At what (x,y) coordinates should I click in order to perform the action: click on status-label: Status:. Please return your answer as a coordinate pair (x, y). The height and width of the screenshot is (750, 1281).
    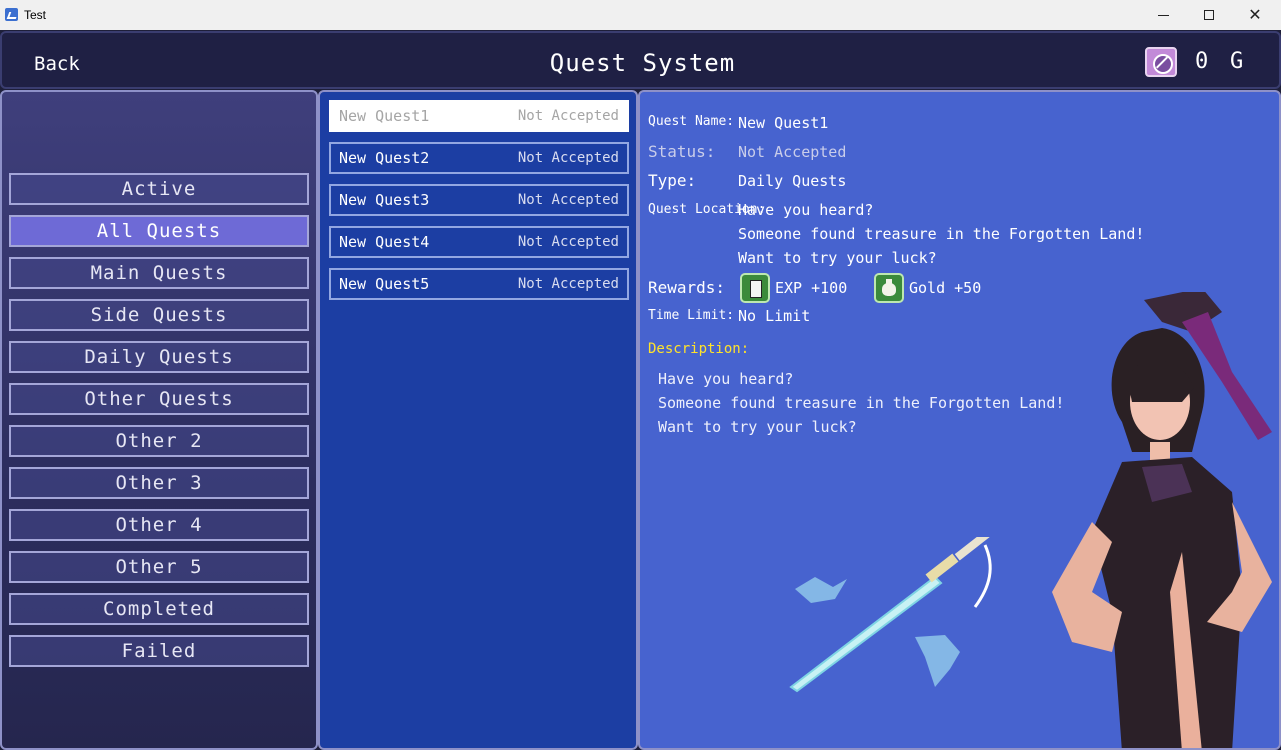
    Looking at the image, I should click on (682, 151).